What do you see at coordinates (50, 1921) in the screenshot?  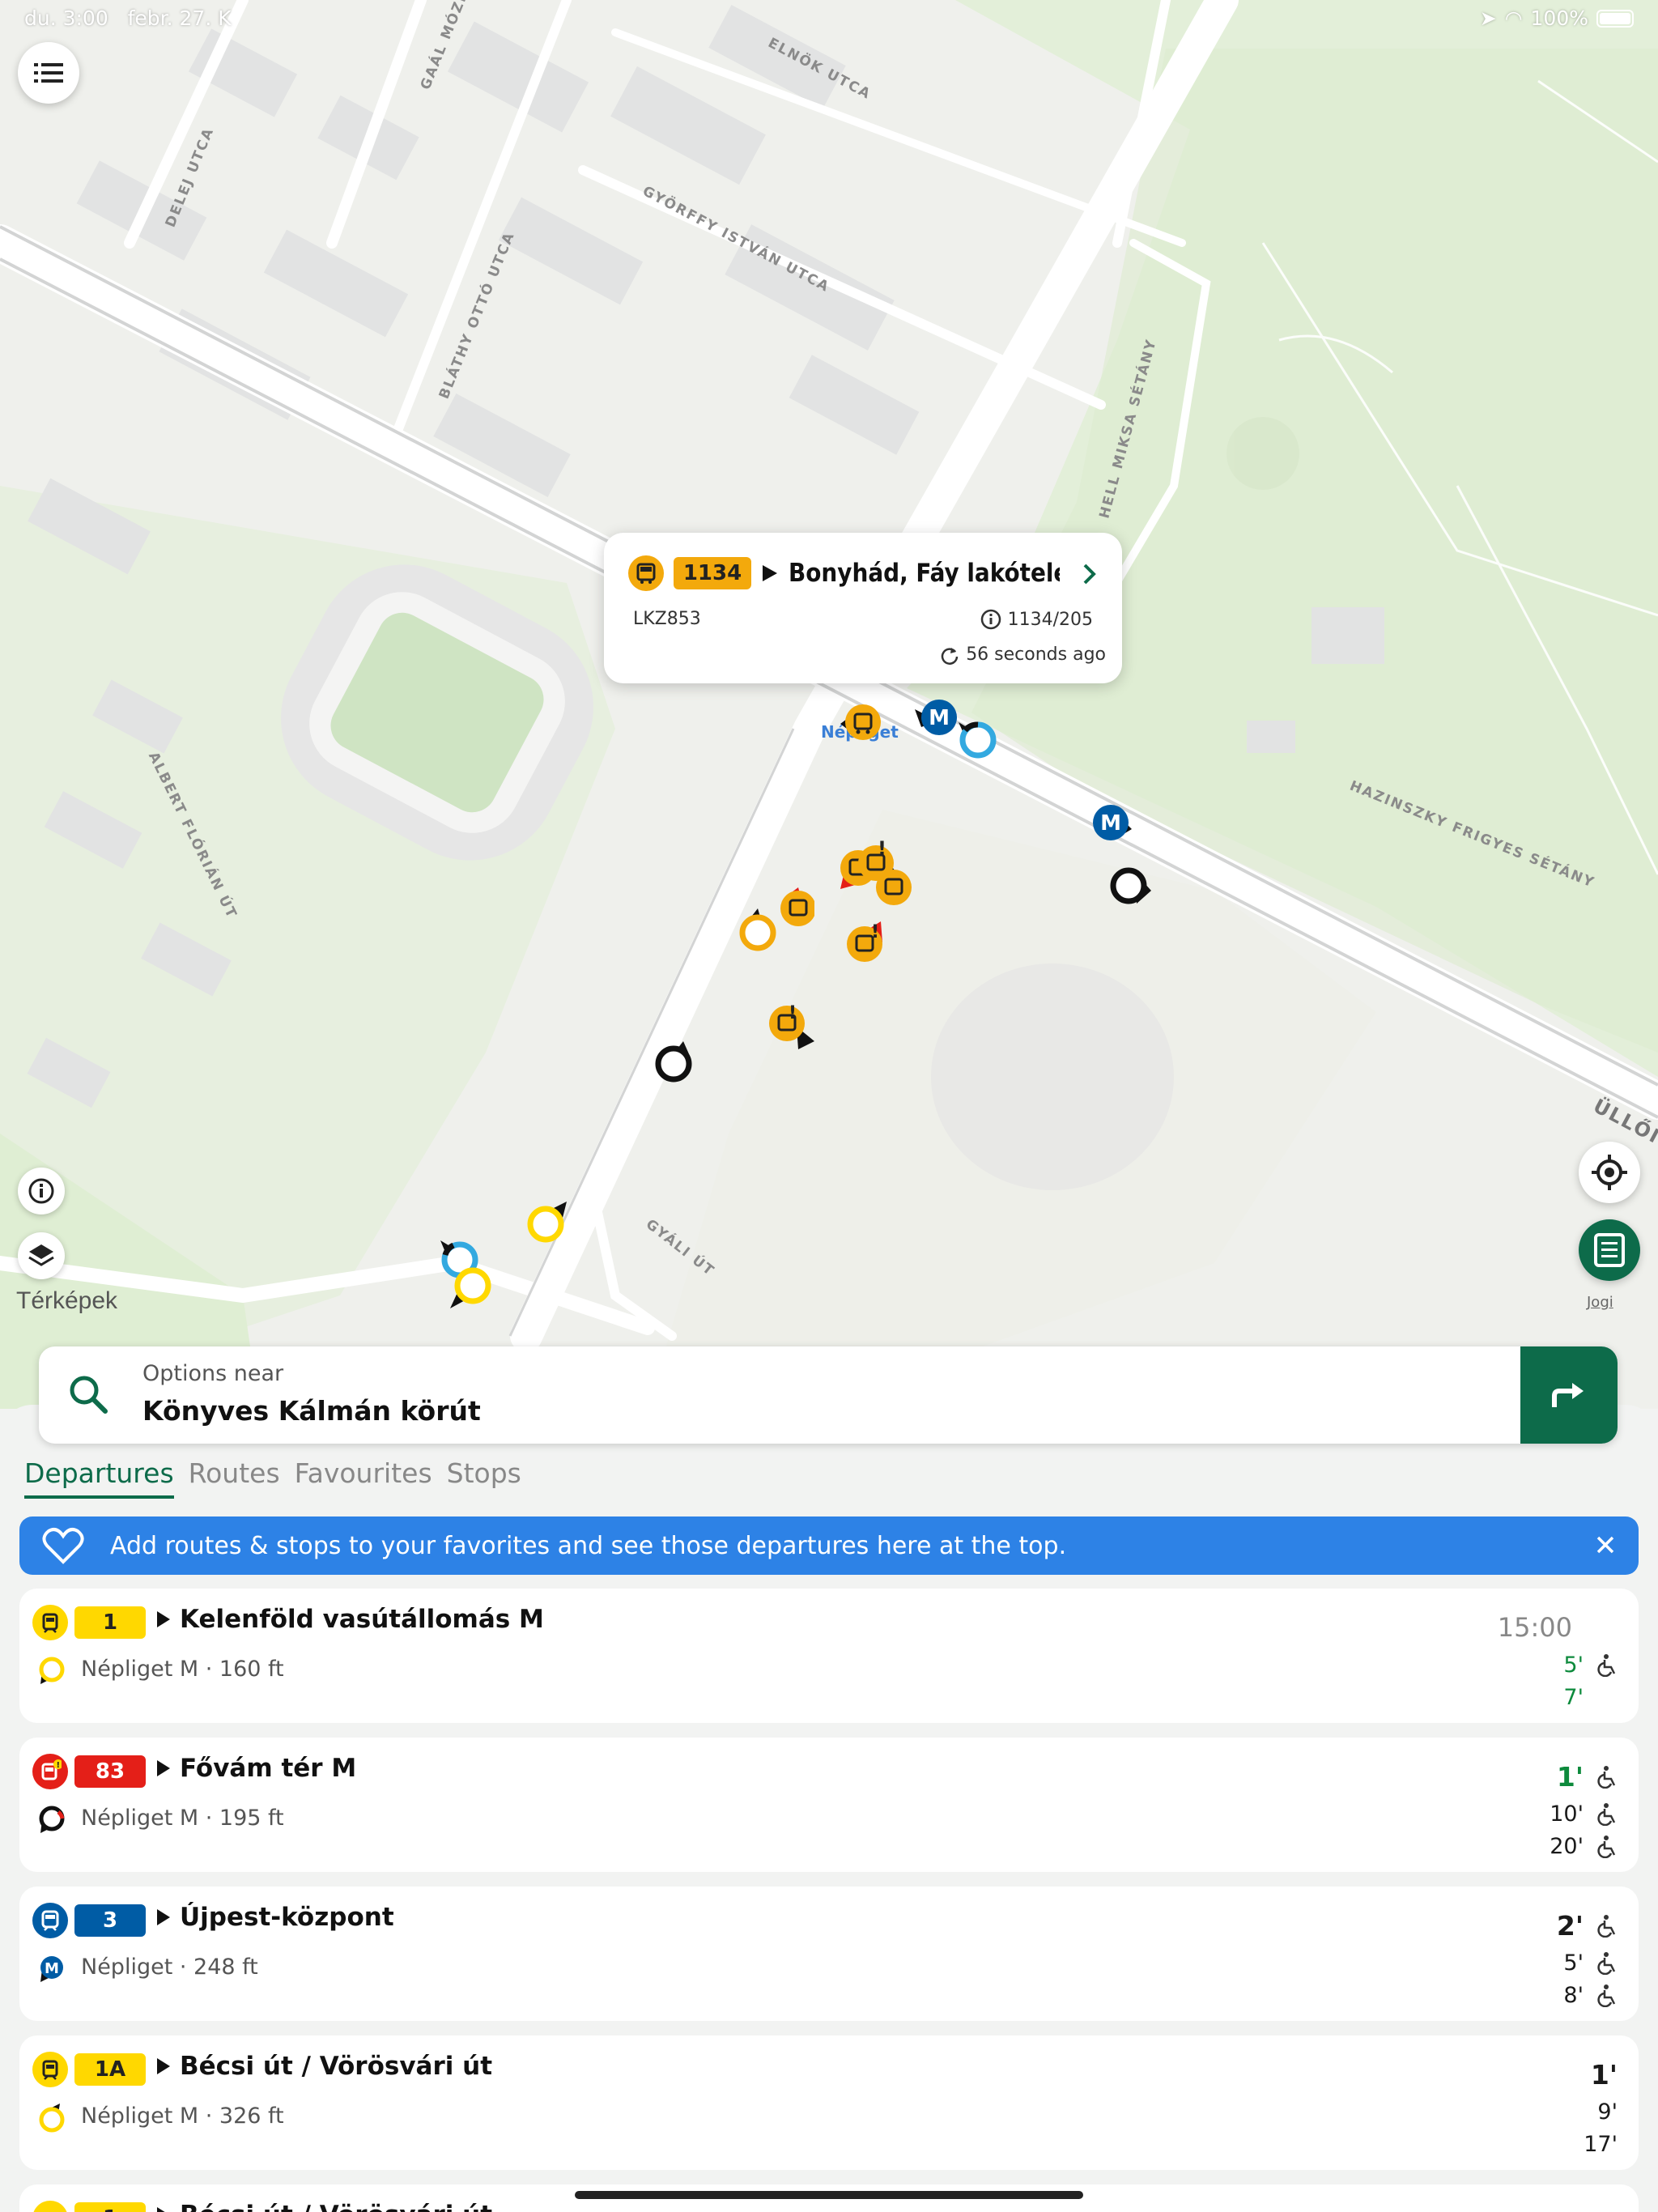 I see `metro-icon` at bounding box center [50, 1921].